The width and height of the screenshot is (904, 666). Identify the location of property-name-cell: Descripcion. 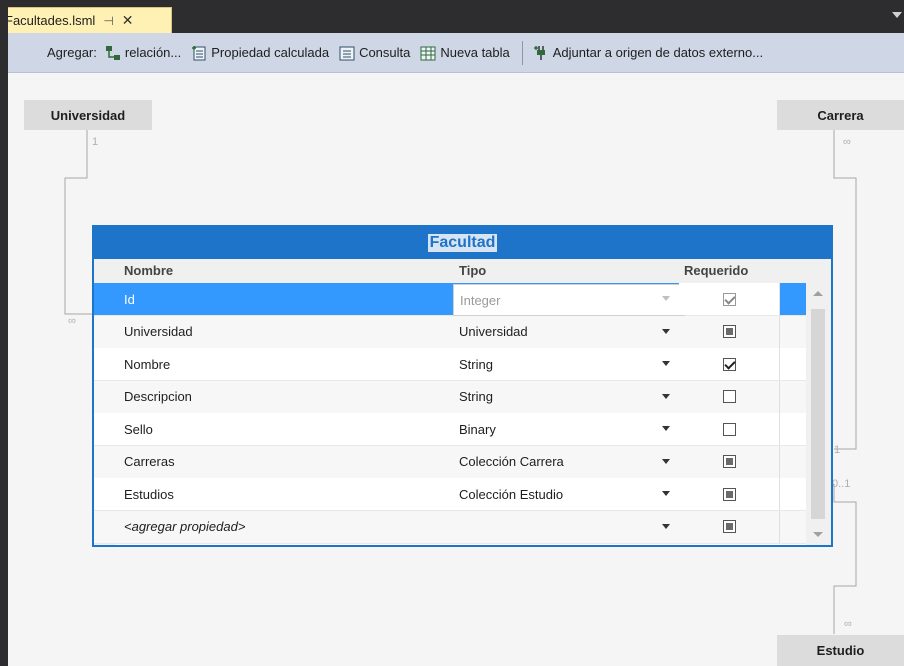
(288, 397).